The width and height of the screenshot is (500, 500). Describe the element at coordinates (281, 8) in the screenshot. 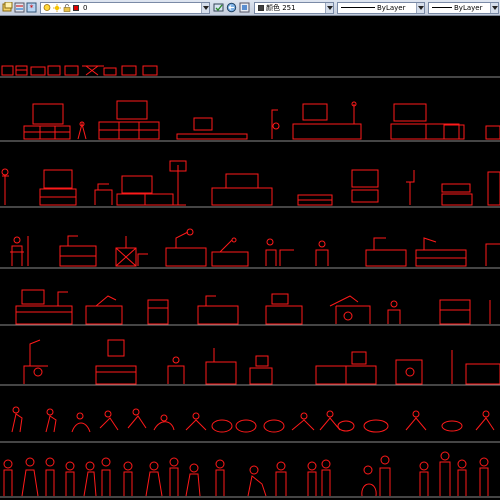

I see `color-combo-value: 颜色 251` at that location.